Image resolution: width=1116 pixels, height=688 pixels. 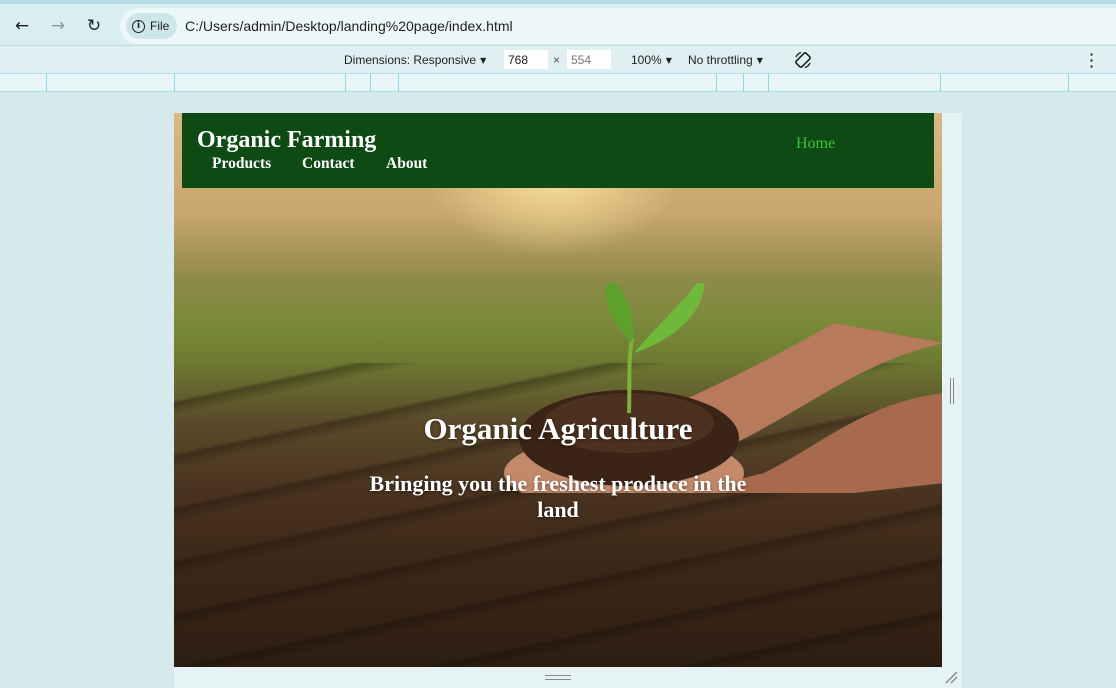 What do you see at coordinates (558, 82) in the screenshot?
I see `media-query-ruler` at bounding box center [558, 82].